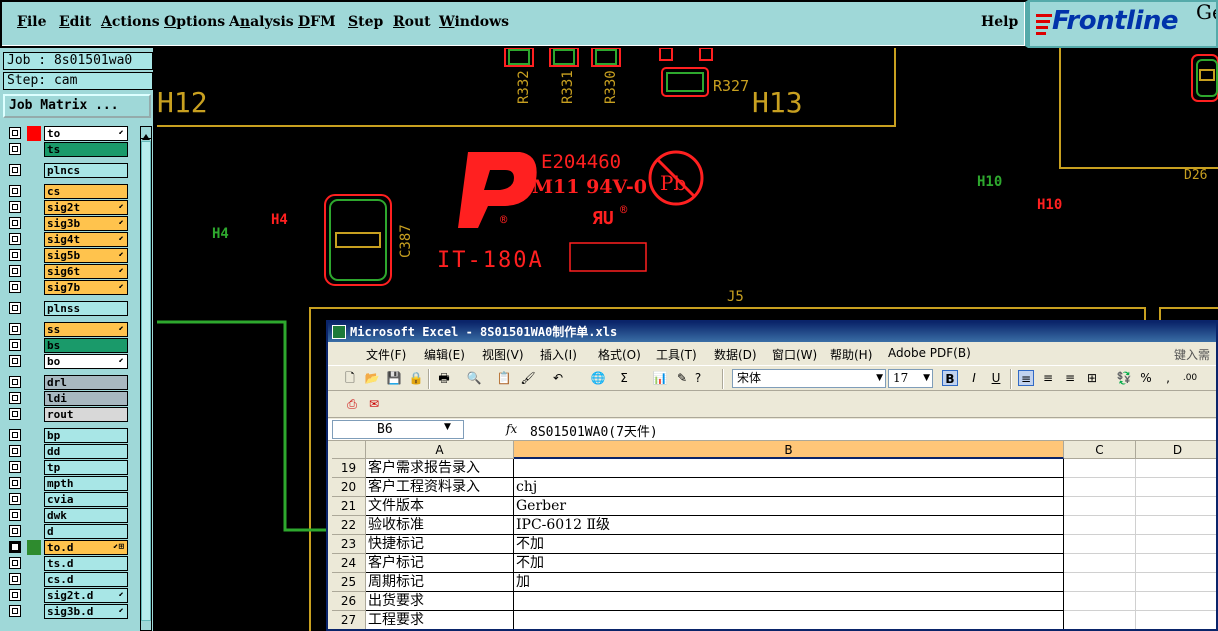  I want to click on fx-icon: fx, so click(511, 429).